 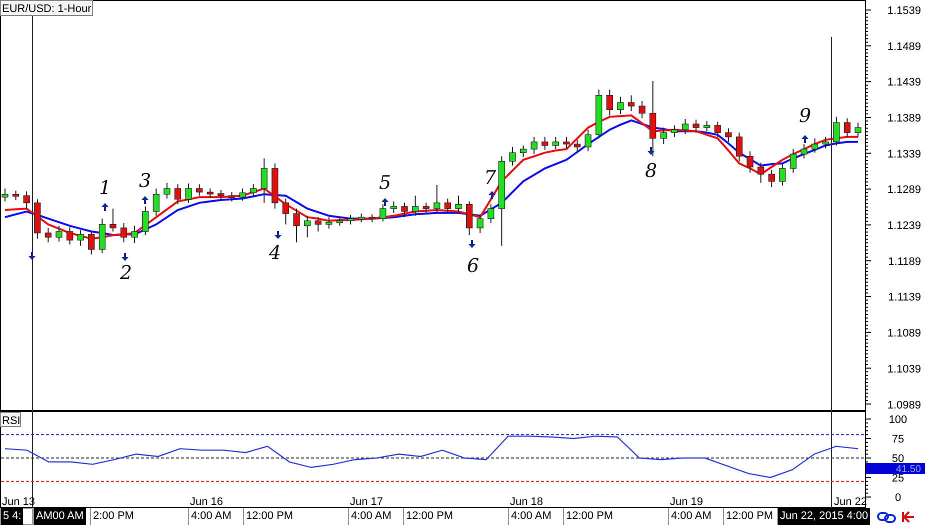 I want to click on chart-title: EUR/USD: 1-Hour, so click(x=46, y=8).